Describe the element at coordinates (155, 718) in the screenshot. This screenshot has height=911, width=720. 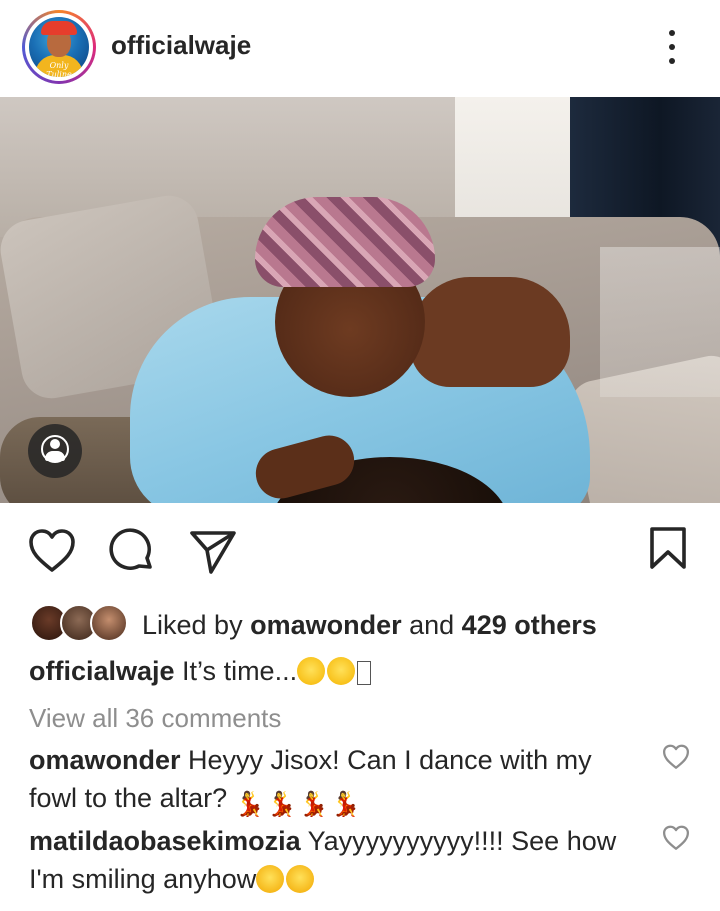
I see `view-all-comments-link: View all 36 comments` at that location.